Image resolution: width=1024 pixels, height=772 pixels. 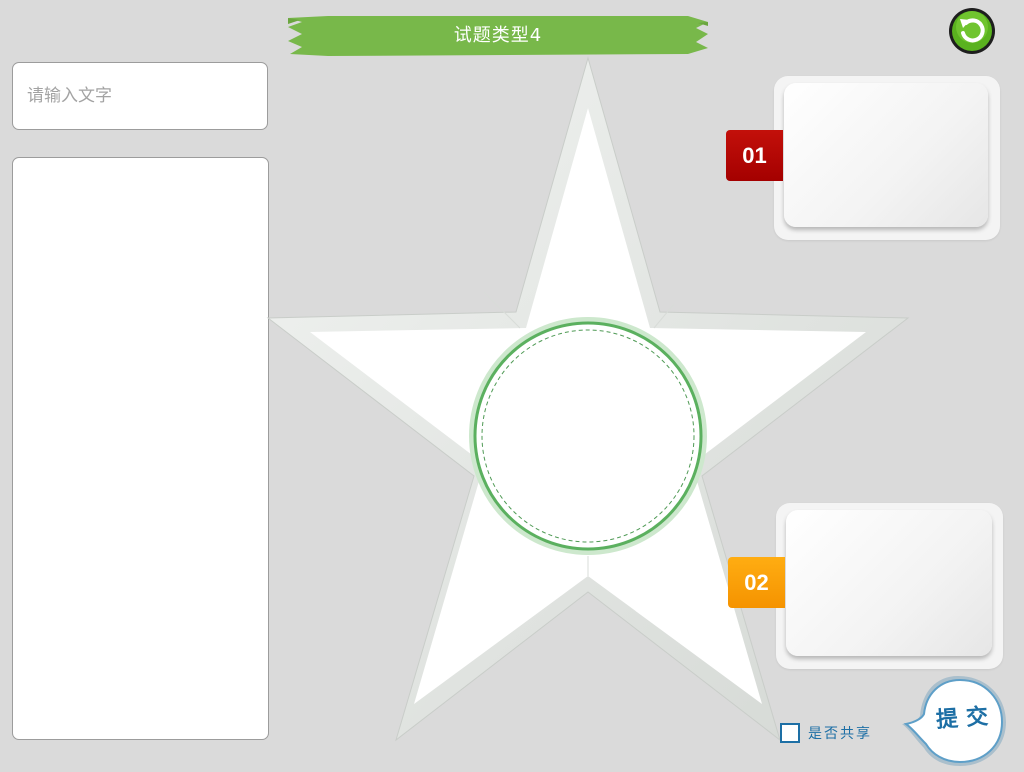 I want to click on refresh-button, so click(x=972, y=31).